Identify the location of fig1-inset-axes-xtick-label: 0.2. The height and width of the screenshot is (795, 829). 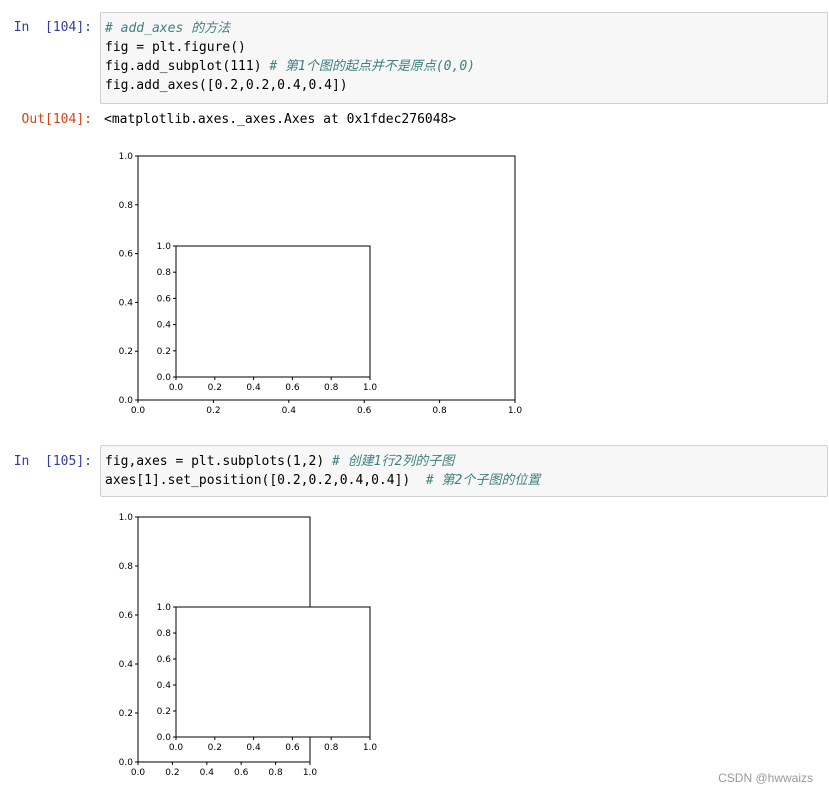
(215, 388).